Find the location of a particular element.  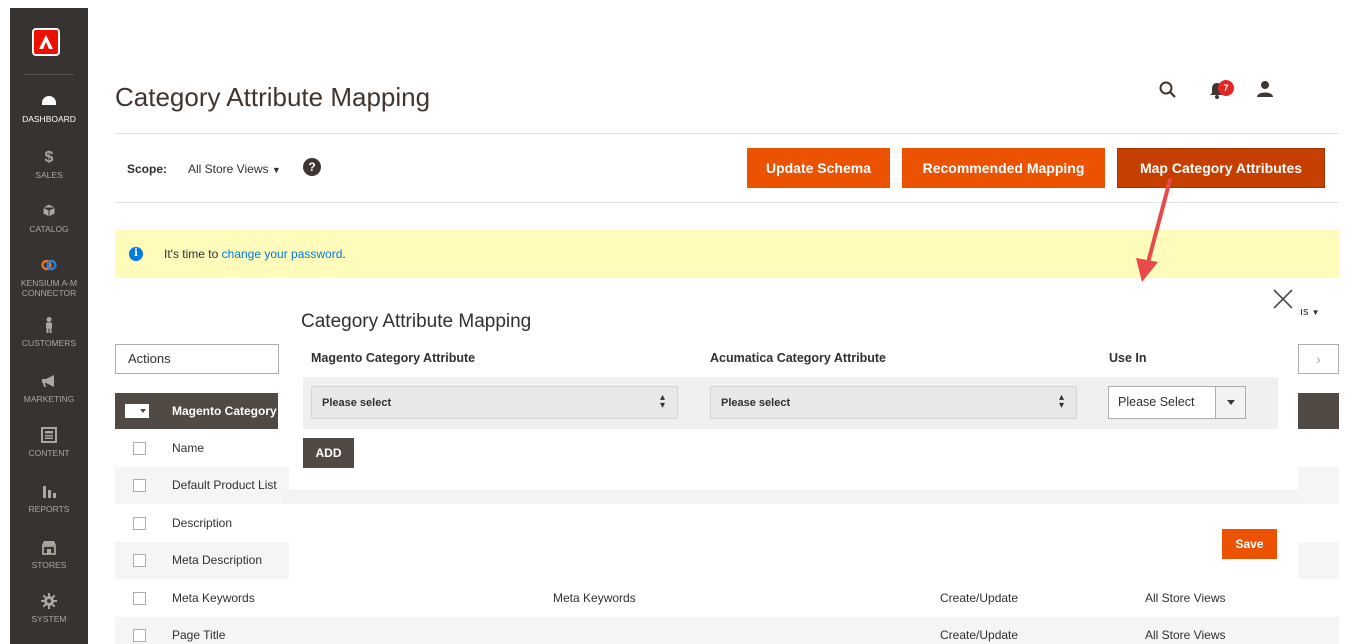

next-page-button: › is located at coordinates (1318, 359).